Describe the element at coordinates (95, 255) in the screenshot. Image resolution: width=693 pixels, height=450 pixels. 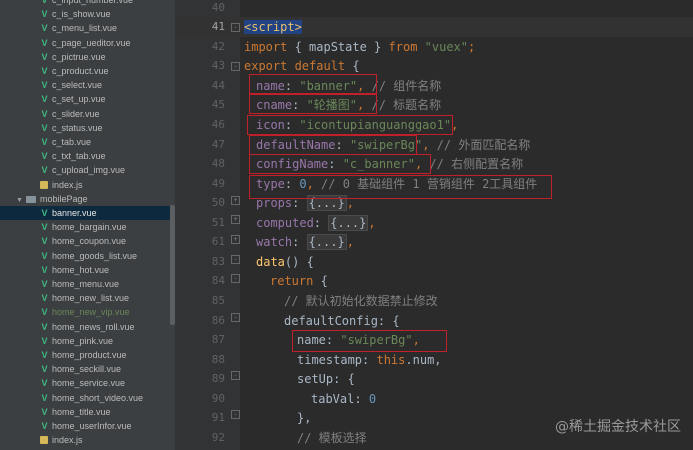
I see `tree-item-label: home_goods_list.vue` at that location.